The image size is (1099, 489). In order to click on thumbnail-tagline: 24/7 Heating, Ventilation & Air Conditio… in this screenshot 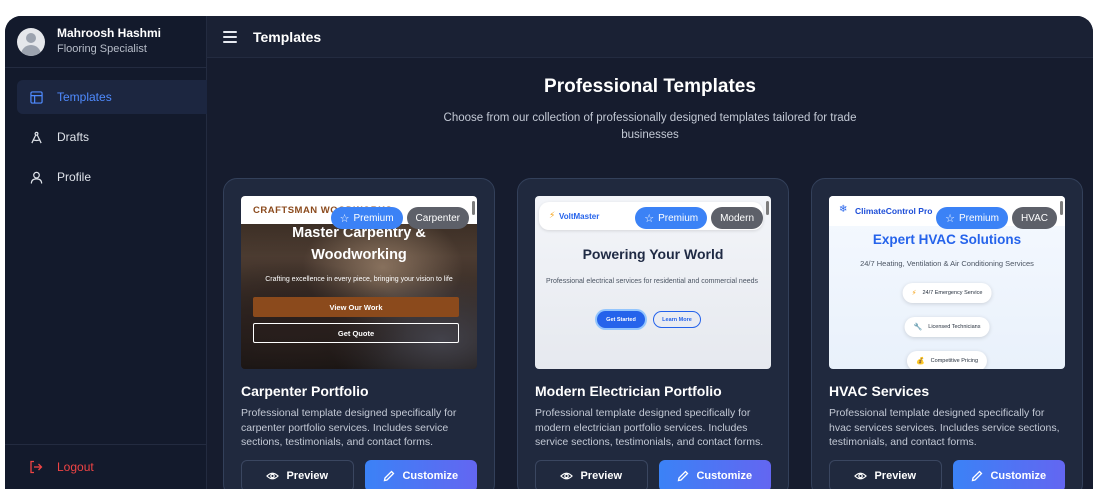, I will do `click(947, 263)`.